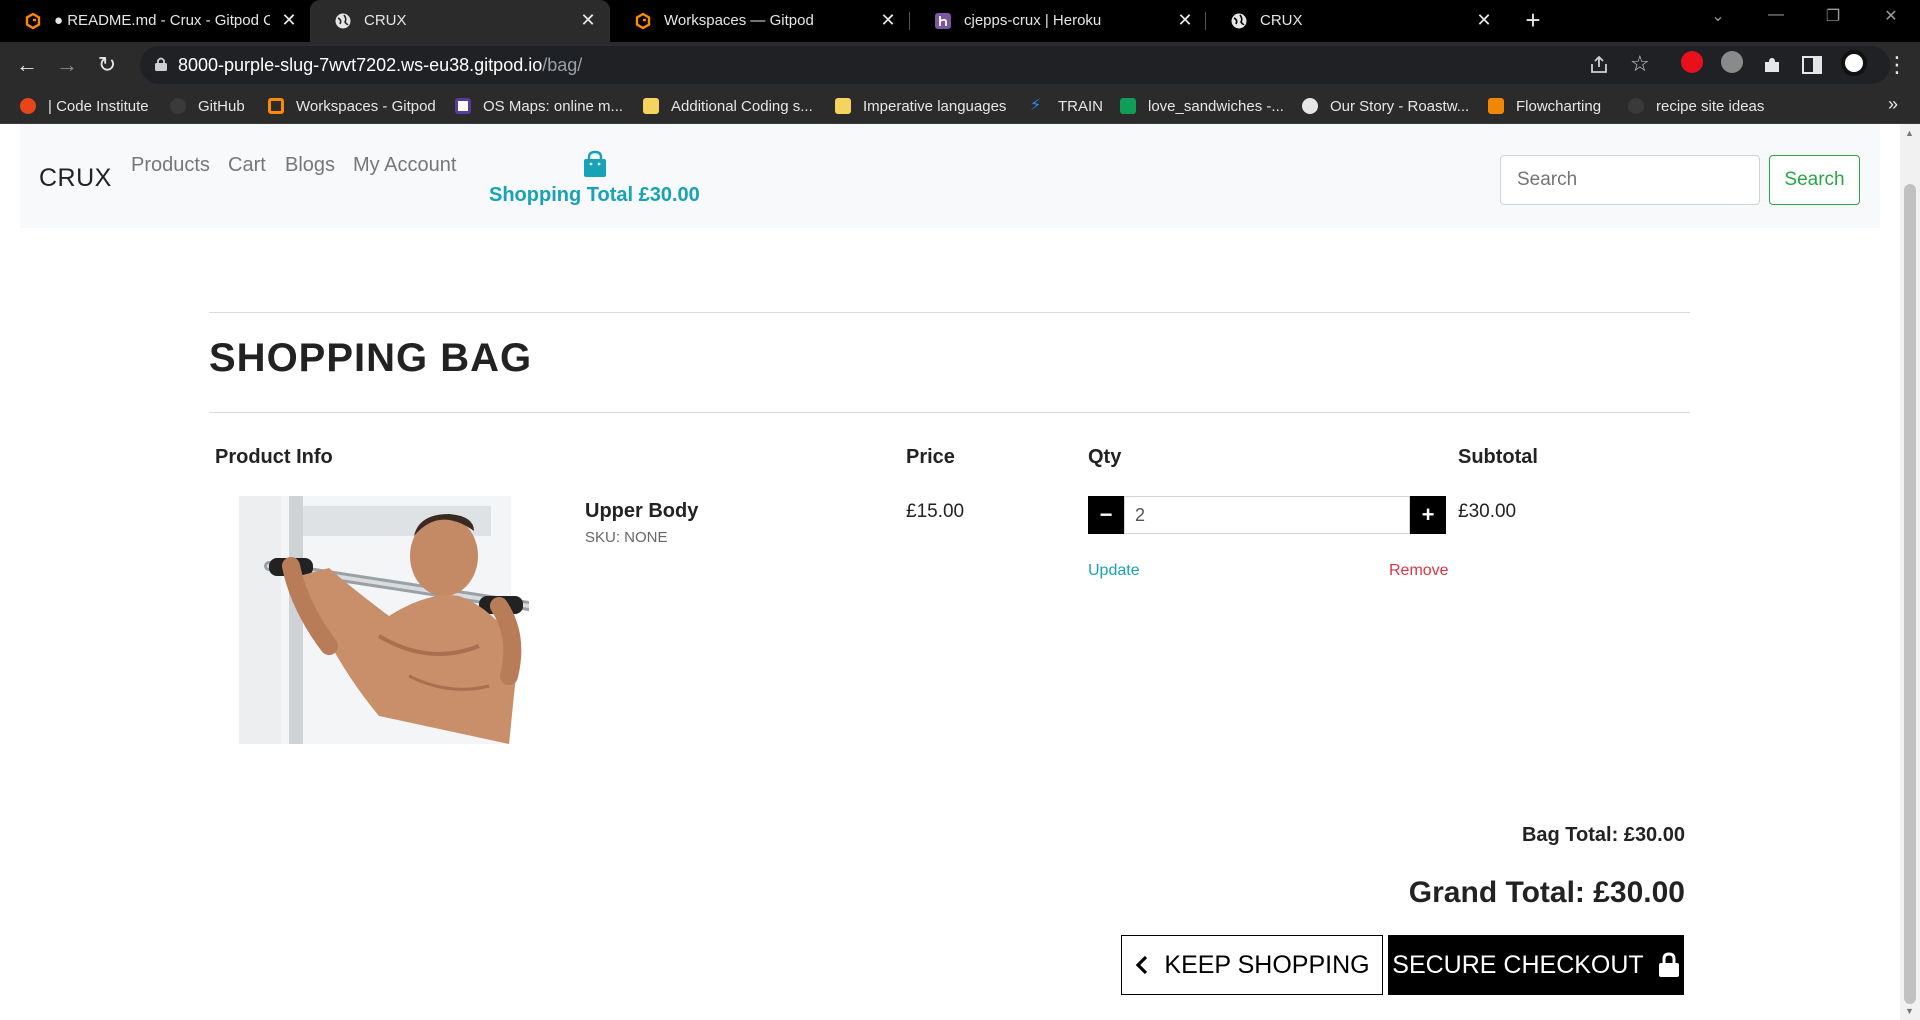 The height and width of the screenshot is (1020, 1920). Describe the element at coordinates (27, 65) in the screenshot. I see `back-icon: ←` at that location.